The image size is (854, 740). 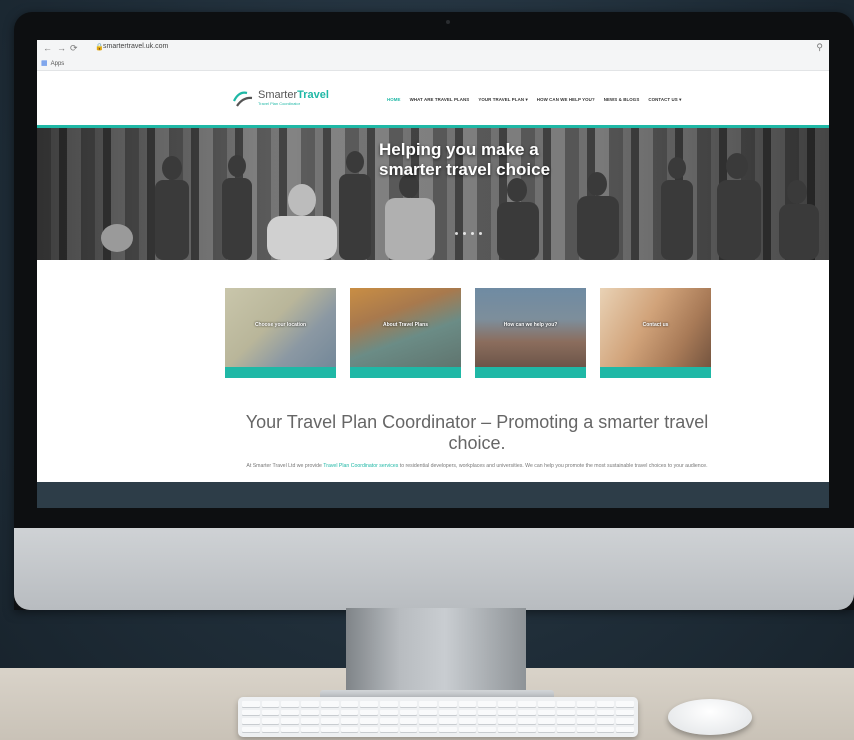 I want to click on browser-toolbar: ← → ⟳ 🔒 smartertravel.uk.com ⚲ ▦ Apps, so click(x=433, y=55).